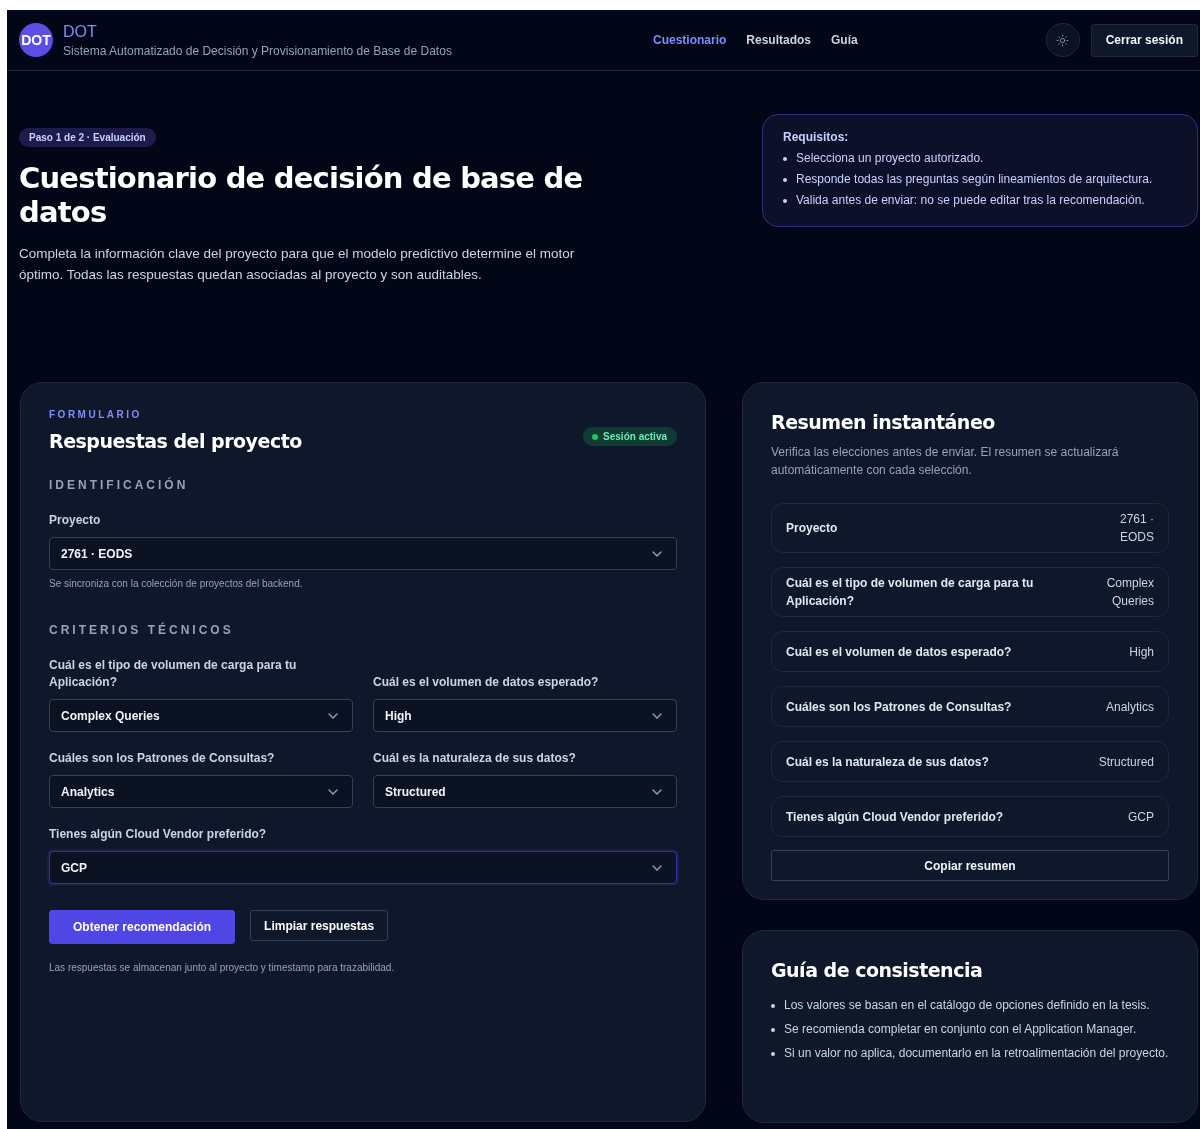 This screenshot has height=1129, width=1200. Describe the element at coordinates (363, 553) in the screenshot. I see `select-field: 2761 · EODS` at that location.